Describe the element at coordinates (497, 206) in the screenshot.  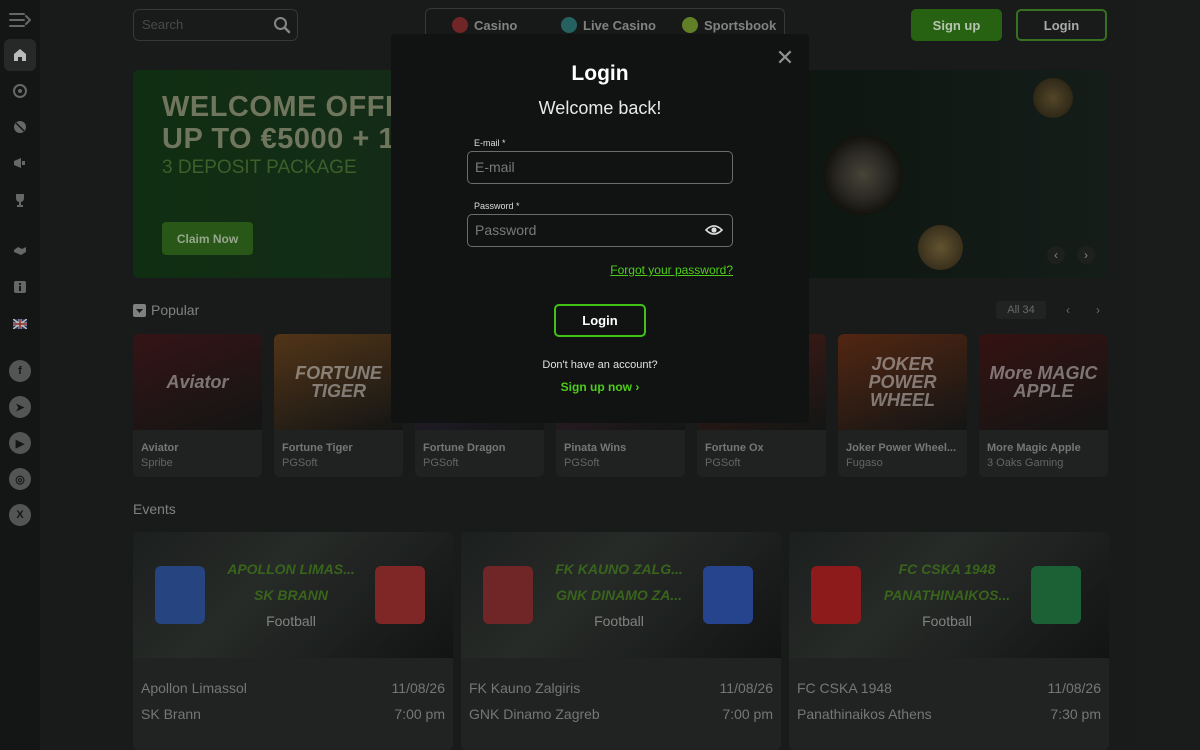
I see `password-label: Password *` at that location.